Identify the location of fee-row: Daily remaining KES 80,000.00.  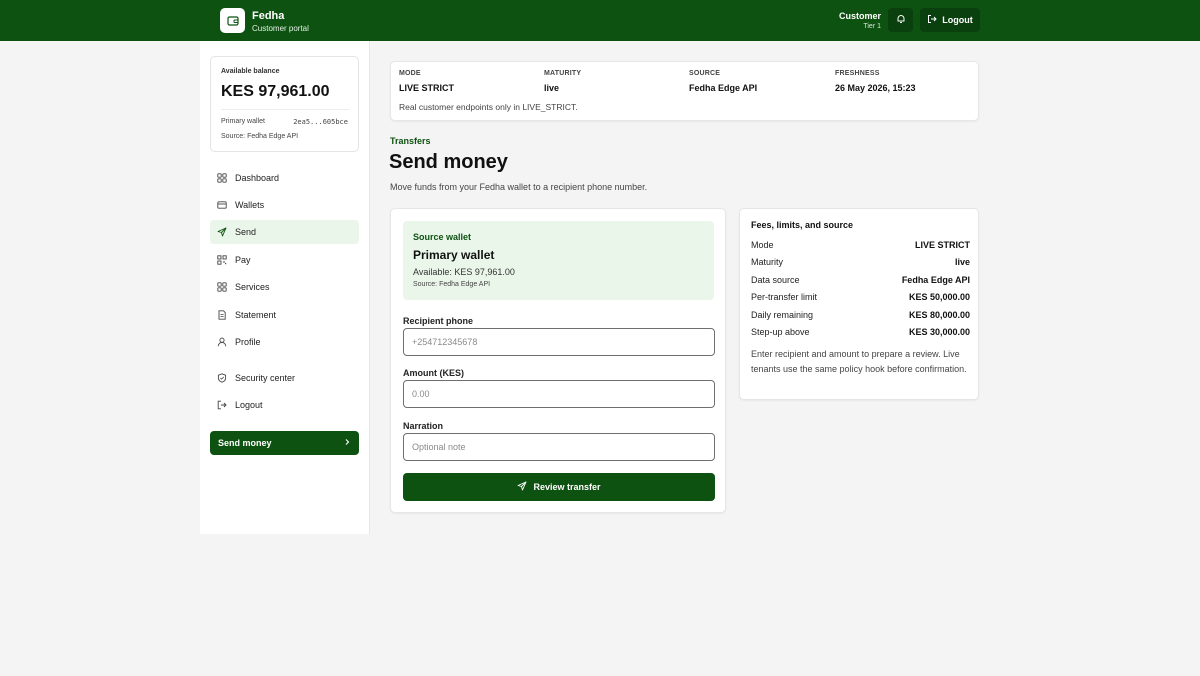
(860, 315).